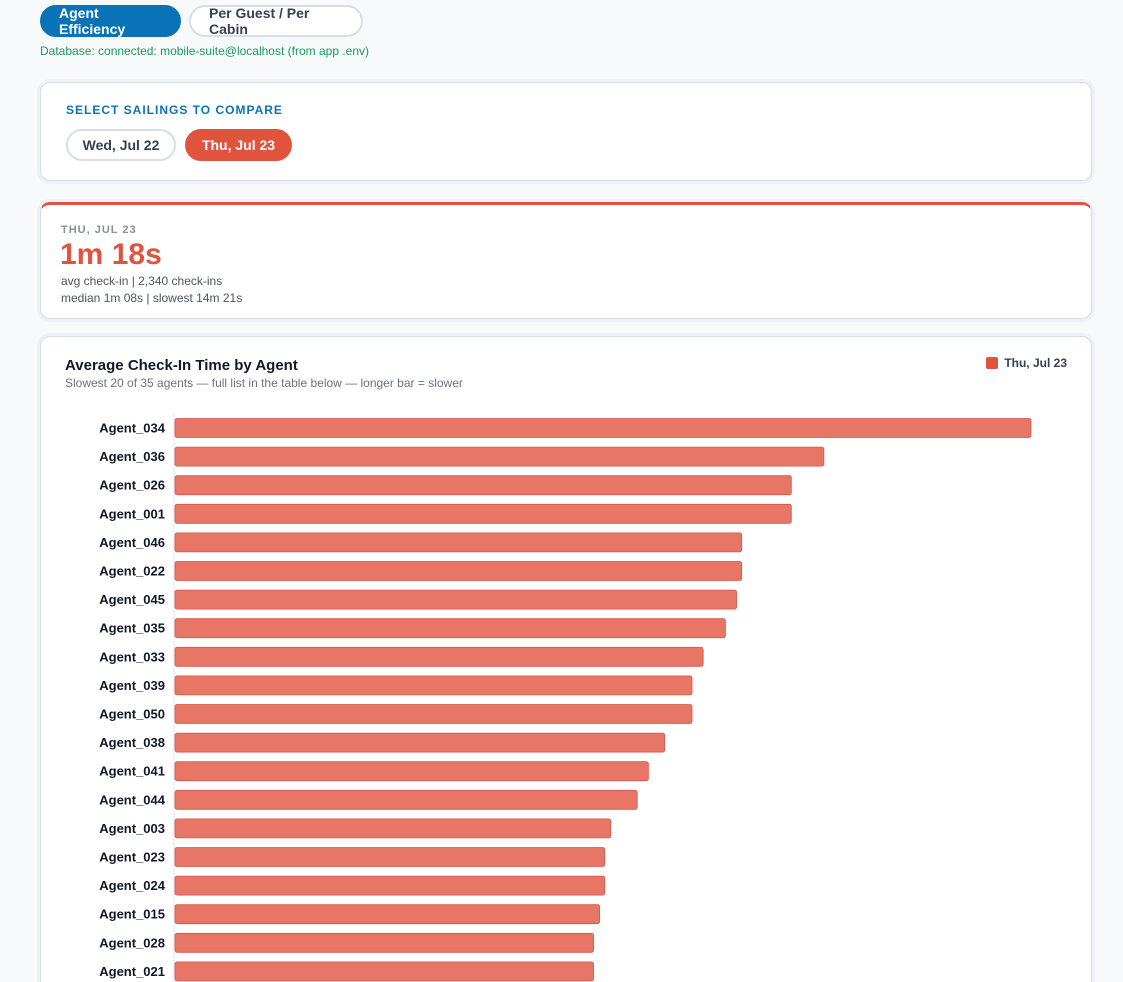 Image resolution: width=1123 pixels, height=982 pixels. Describe the element at coordinates (132, 714) in the screenshot. I see `bar-label: Agent_050` at that location.